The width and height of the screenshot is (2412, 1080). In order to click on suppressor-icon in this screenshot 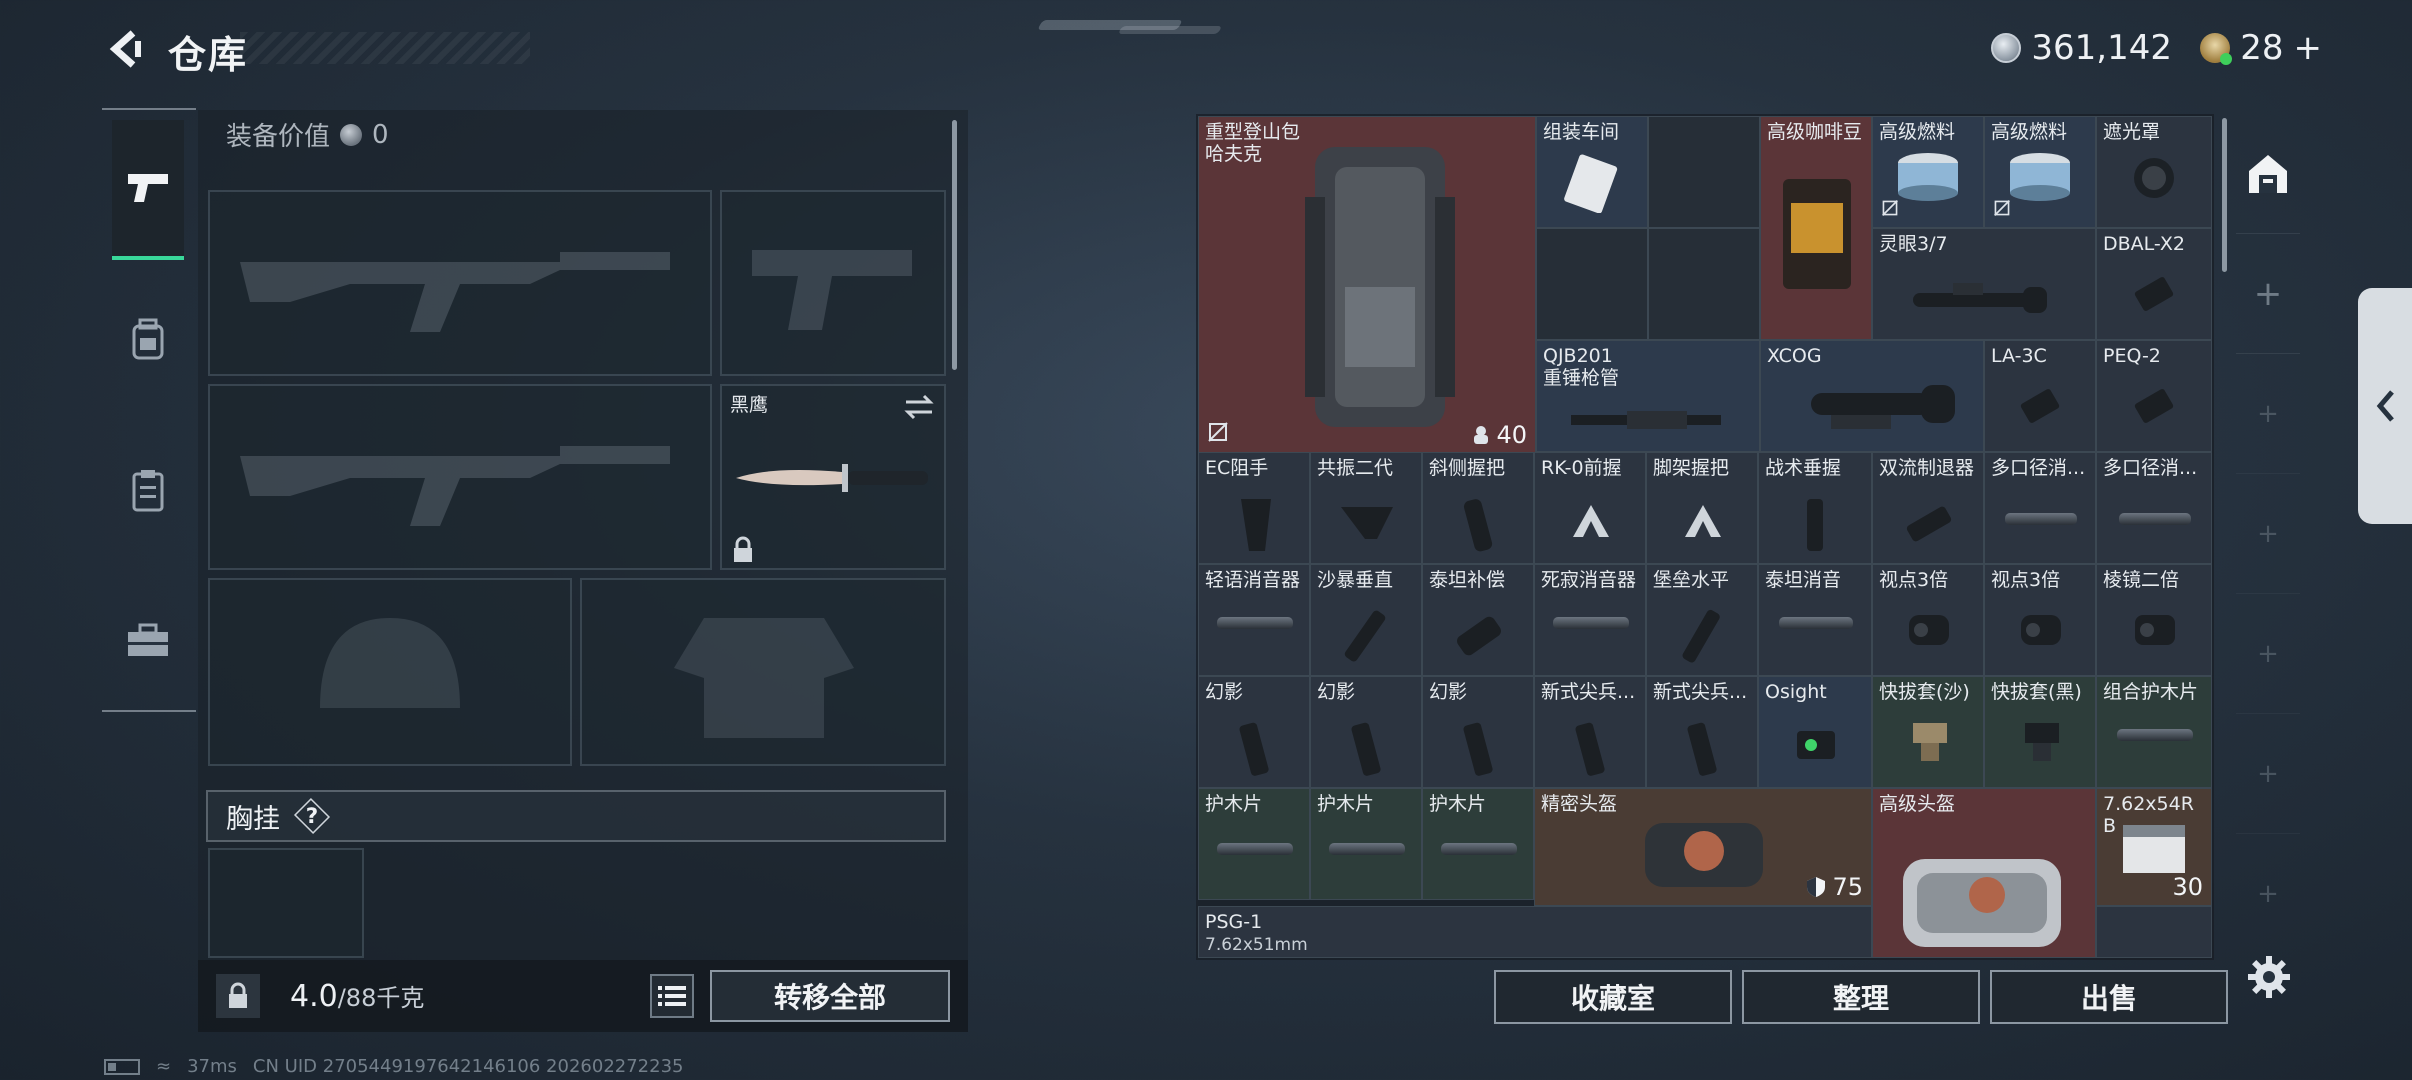, I will do `click(2155, 519)`.